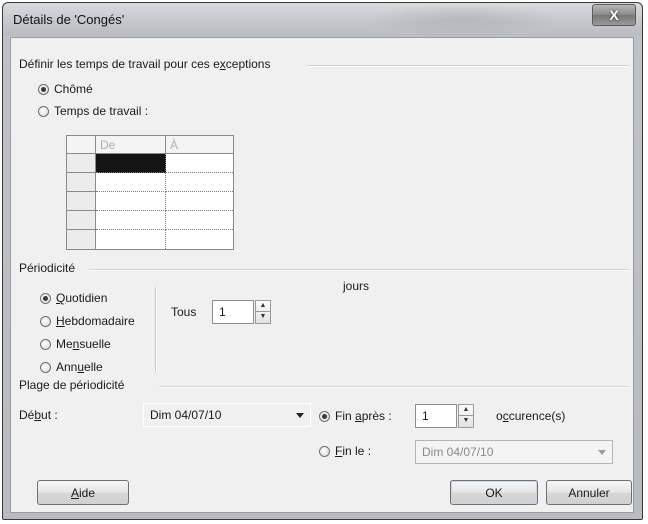 This screenshot has height=524, width=648. Describe the element at coordinates (73, 89) in the screenshot. I see `chome-label: Chômé` at that location.